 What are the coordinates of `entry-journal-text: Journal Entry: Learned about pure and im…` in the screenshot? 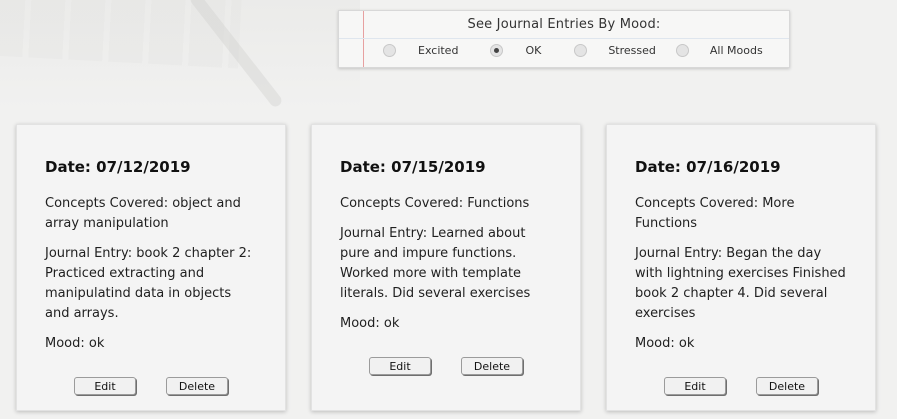 It's located at (435, 263).